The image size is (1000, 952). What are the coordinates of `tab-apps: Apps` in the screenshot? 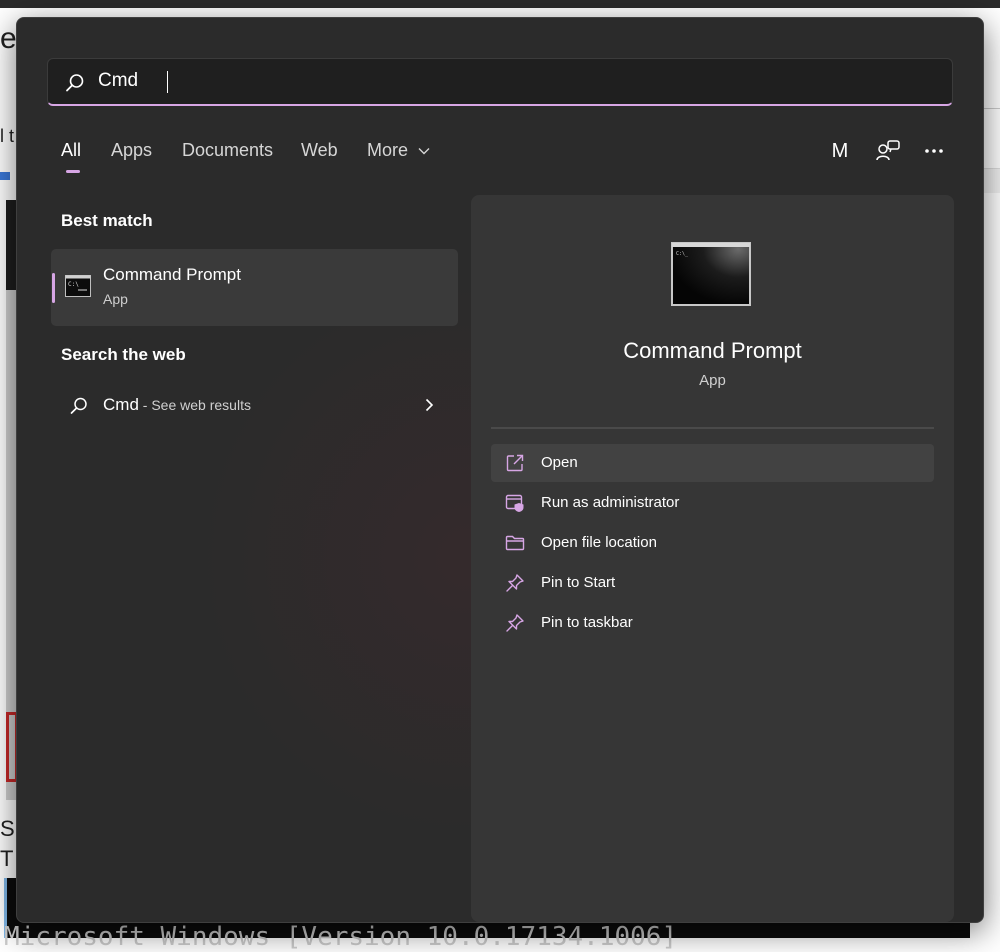 It's located at (131, 150).